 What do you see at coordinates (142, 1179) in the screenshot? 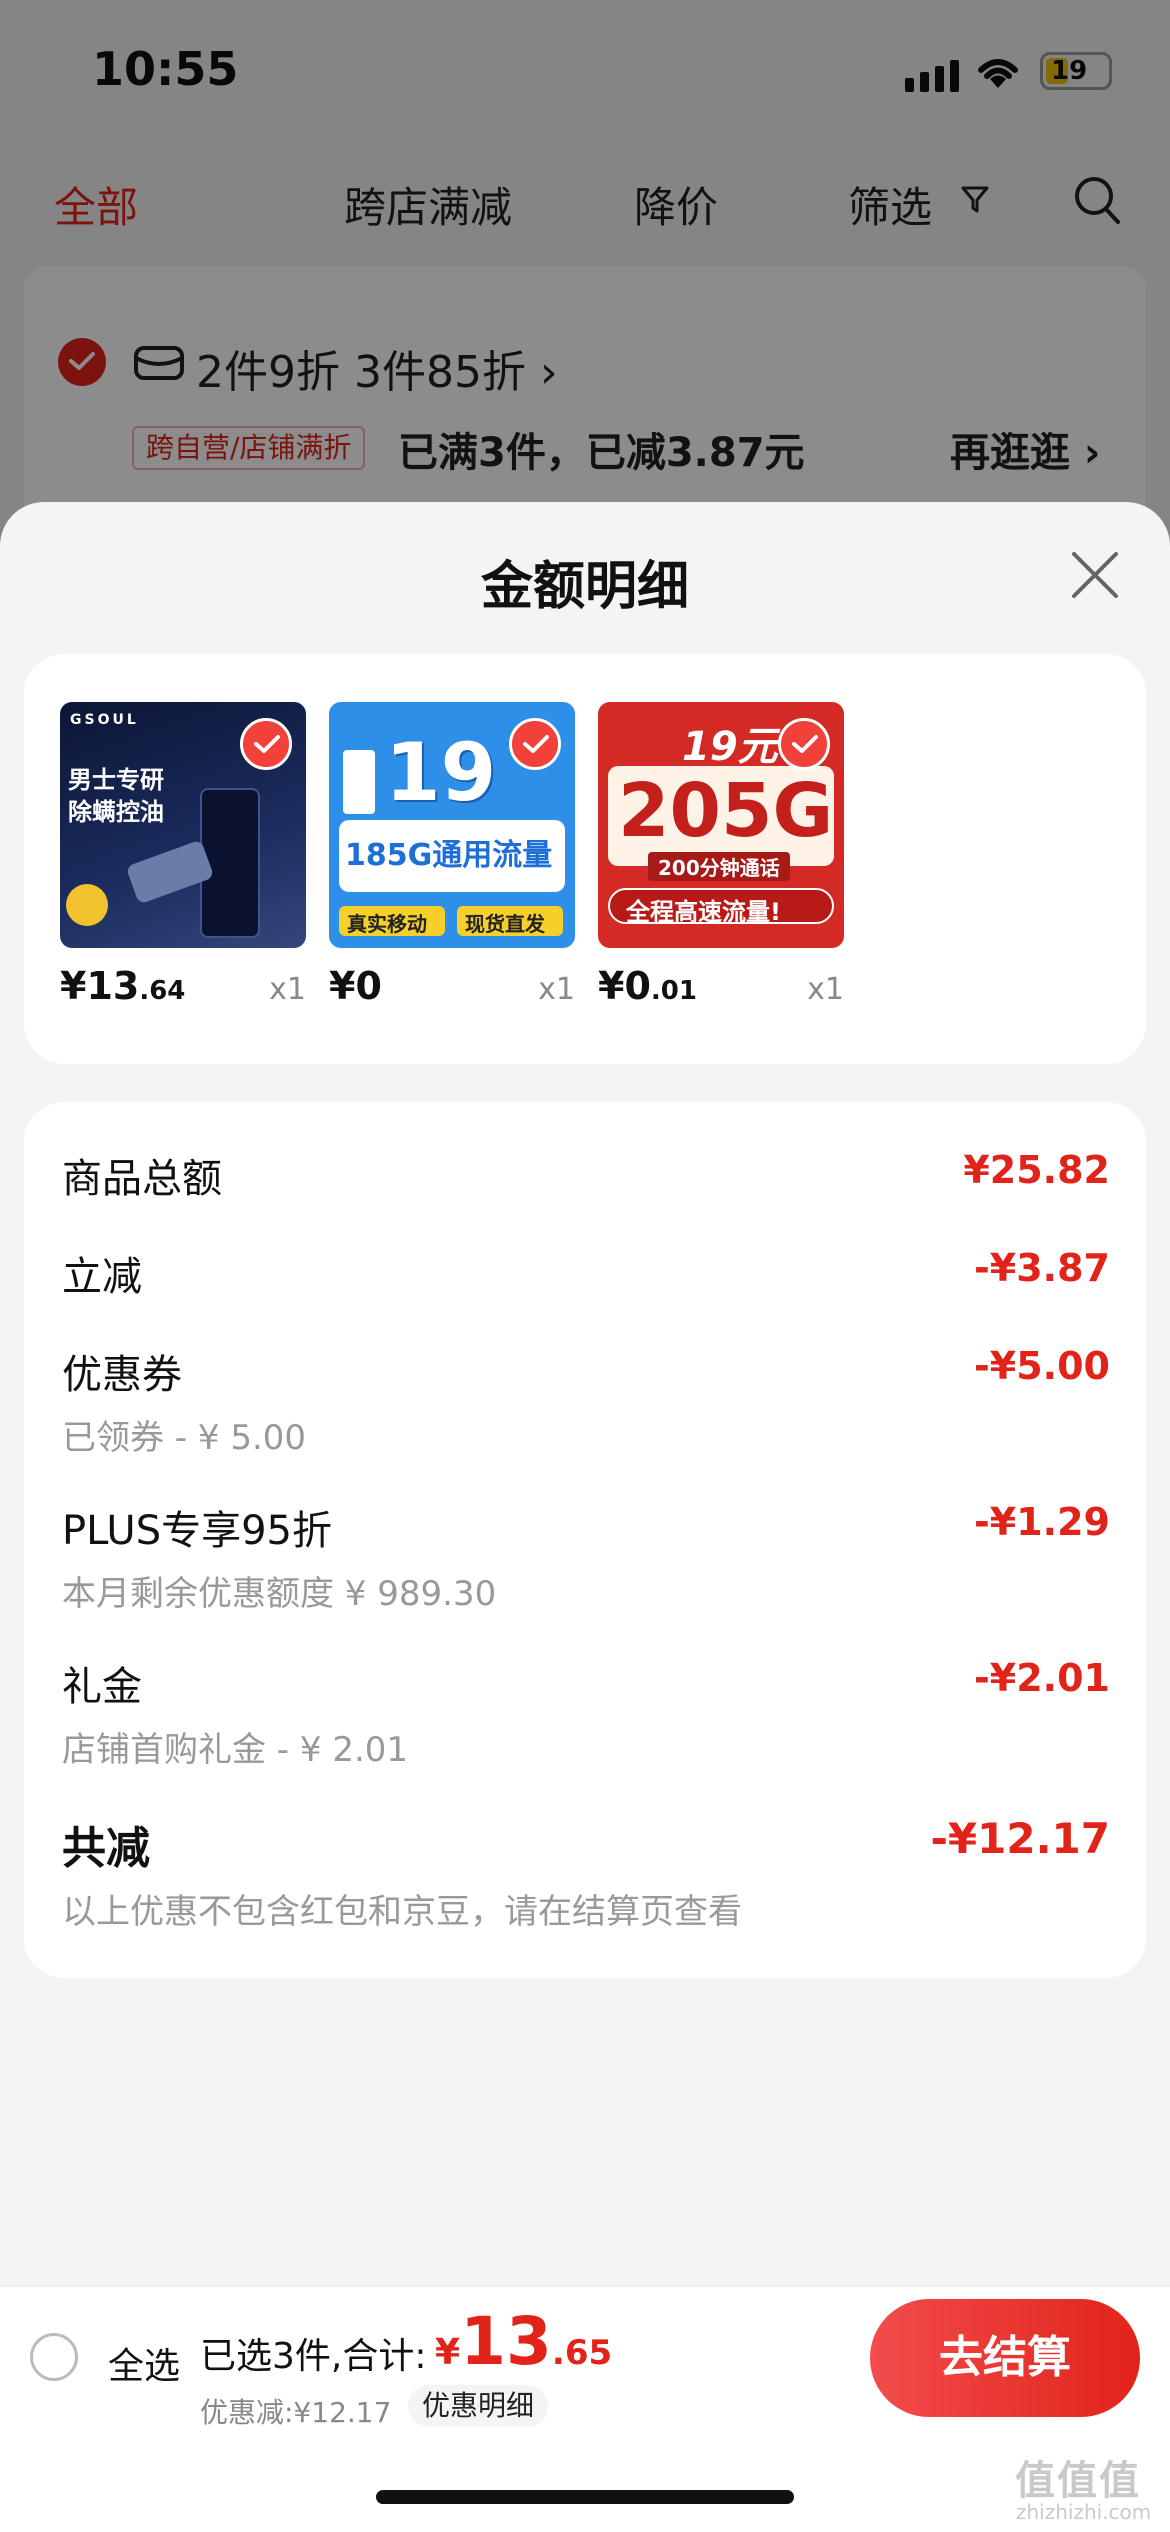
I see `row-label-subtotal: 商品总额` at bounding box center [142, 1179].